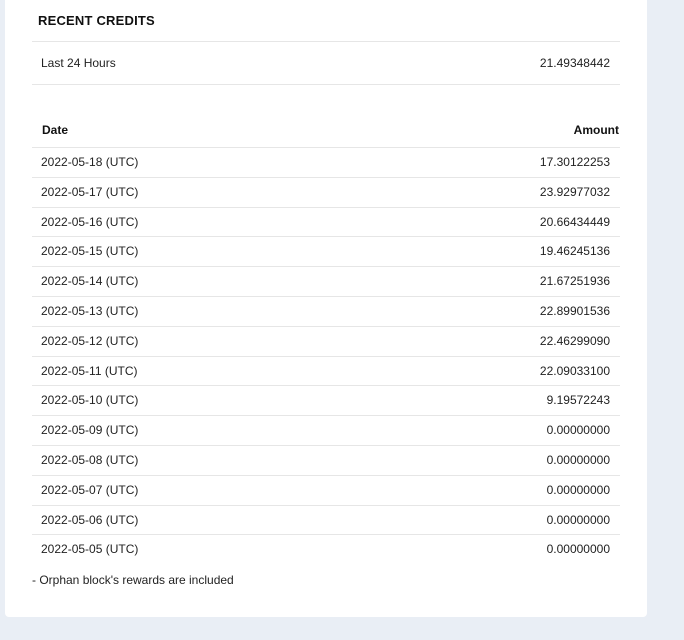 Image resolution: width=684 pixels, height=640 pixels. Describe the element at coordinates (78, 62) in the screenshot. I see `summary-label: Last 24 Hours` at that location.